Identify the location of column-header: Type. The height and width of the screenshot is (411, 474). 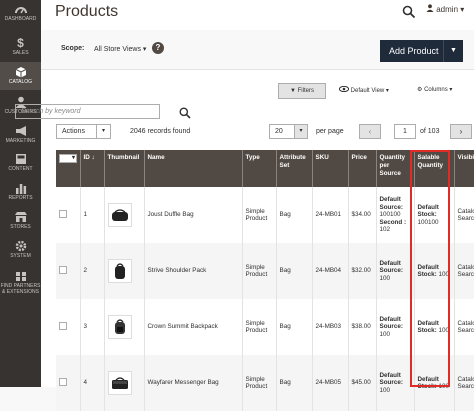
(259, 168).